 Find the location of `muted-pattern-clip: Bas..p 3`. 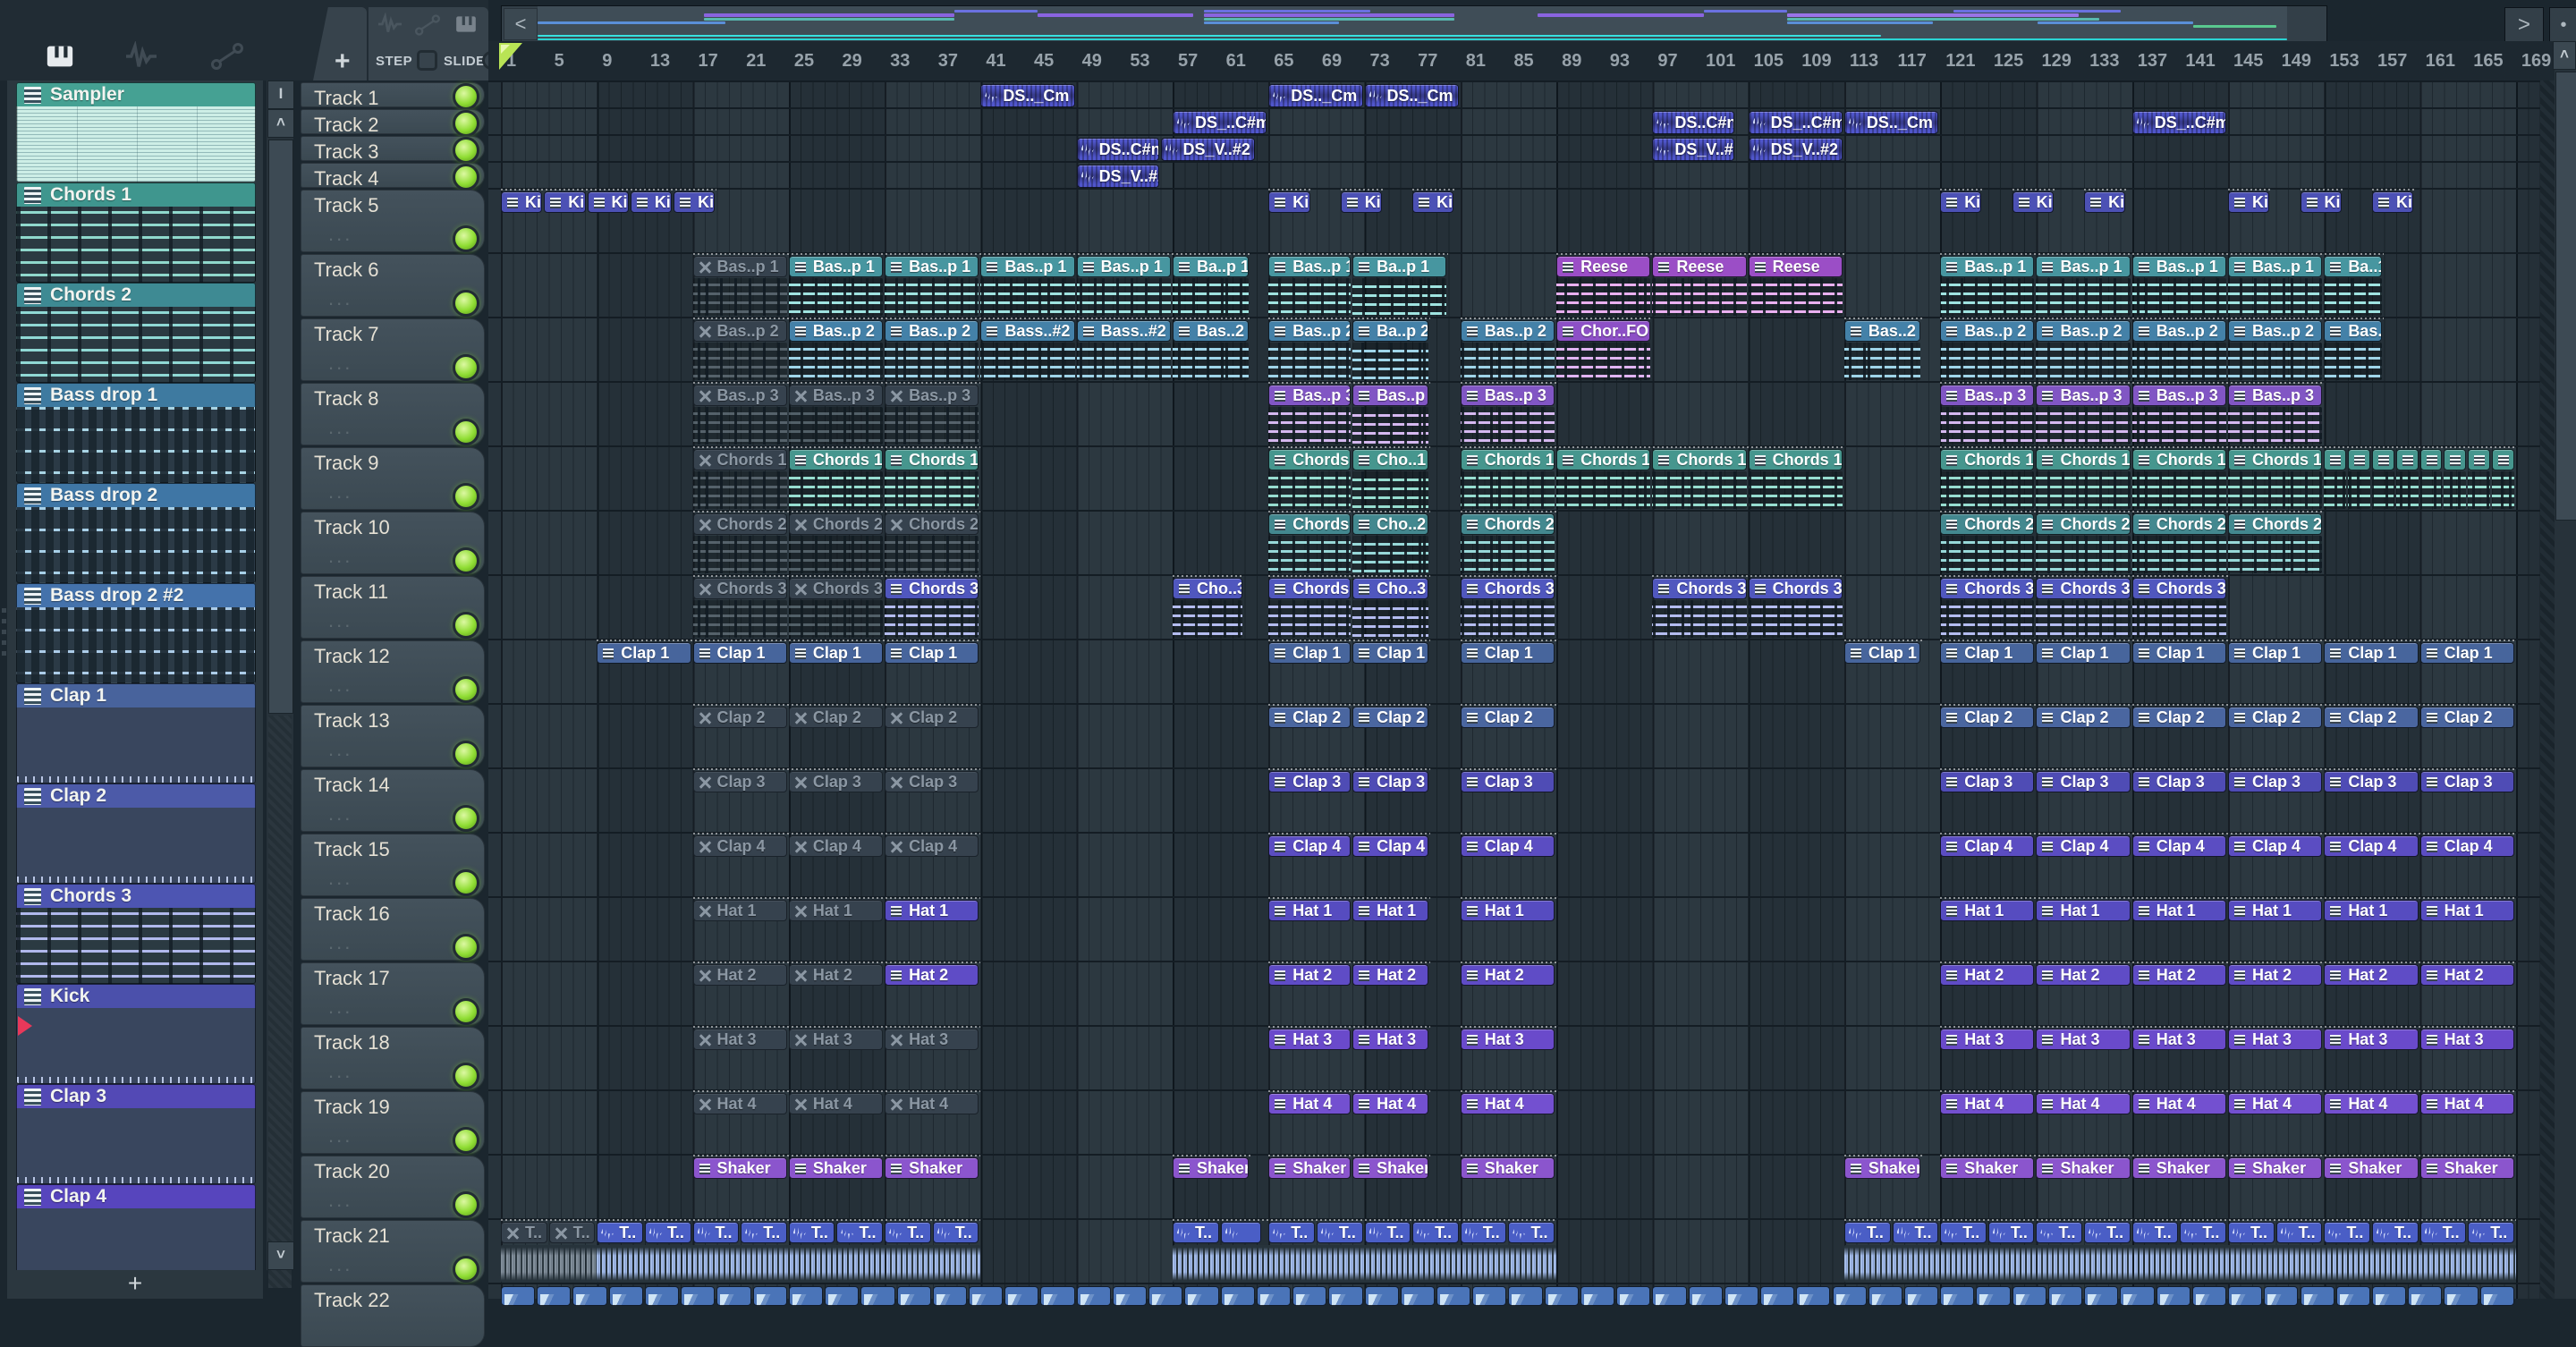

muted-pattern-clip: Bas..p 3 is located at coordinates (836, 395).